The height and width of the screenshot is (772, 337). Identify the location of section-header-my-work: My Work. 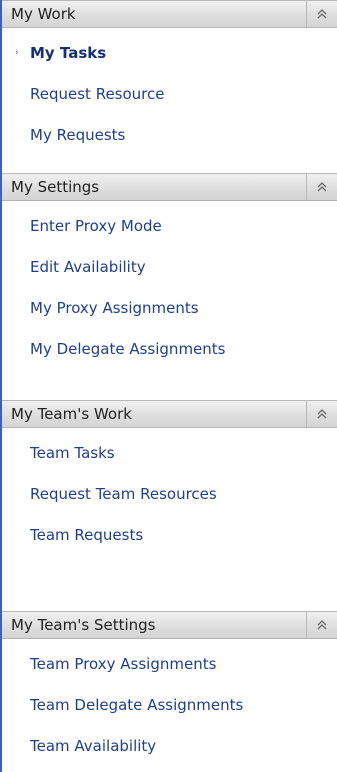
(169, 14).